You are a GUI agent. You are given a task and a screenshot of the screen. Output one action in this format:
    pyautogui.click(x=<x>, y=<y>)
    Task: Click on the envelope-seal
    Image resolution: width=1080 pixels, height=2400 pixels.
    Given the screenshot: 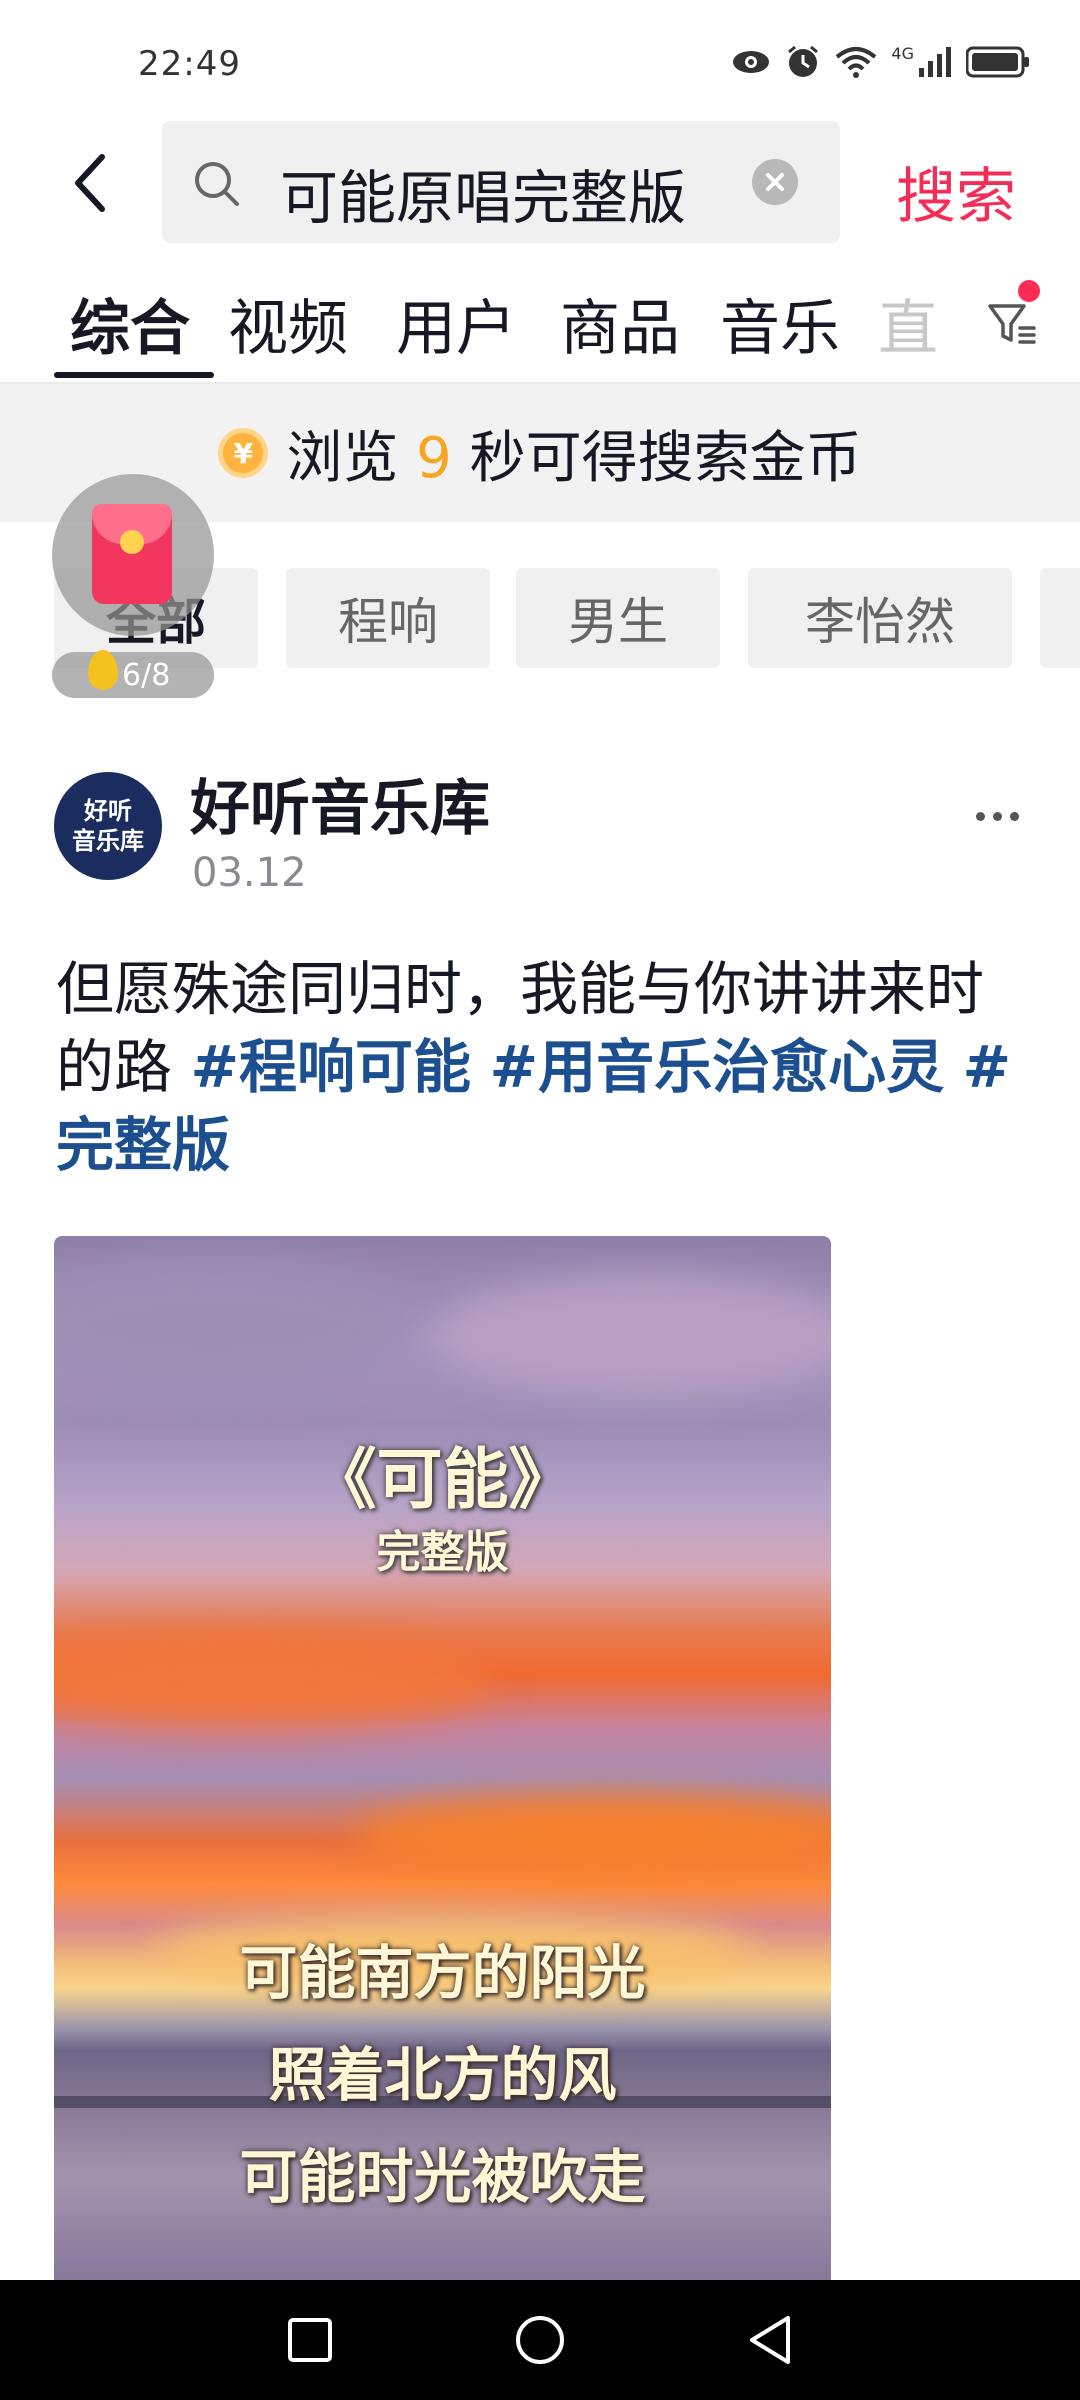 What is the action you would take?
    pyautogui.click(x=132, y=542)
    